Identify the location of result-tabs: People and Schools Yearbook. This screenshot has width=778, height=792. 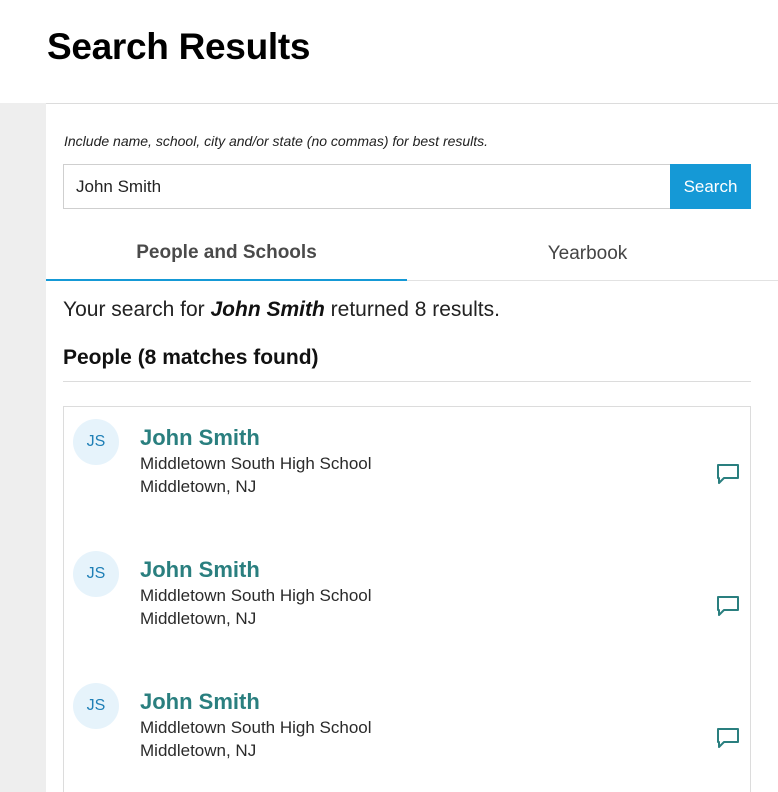
(412, 253).